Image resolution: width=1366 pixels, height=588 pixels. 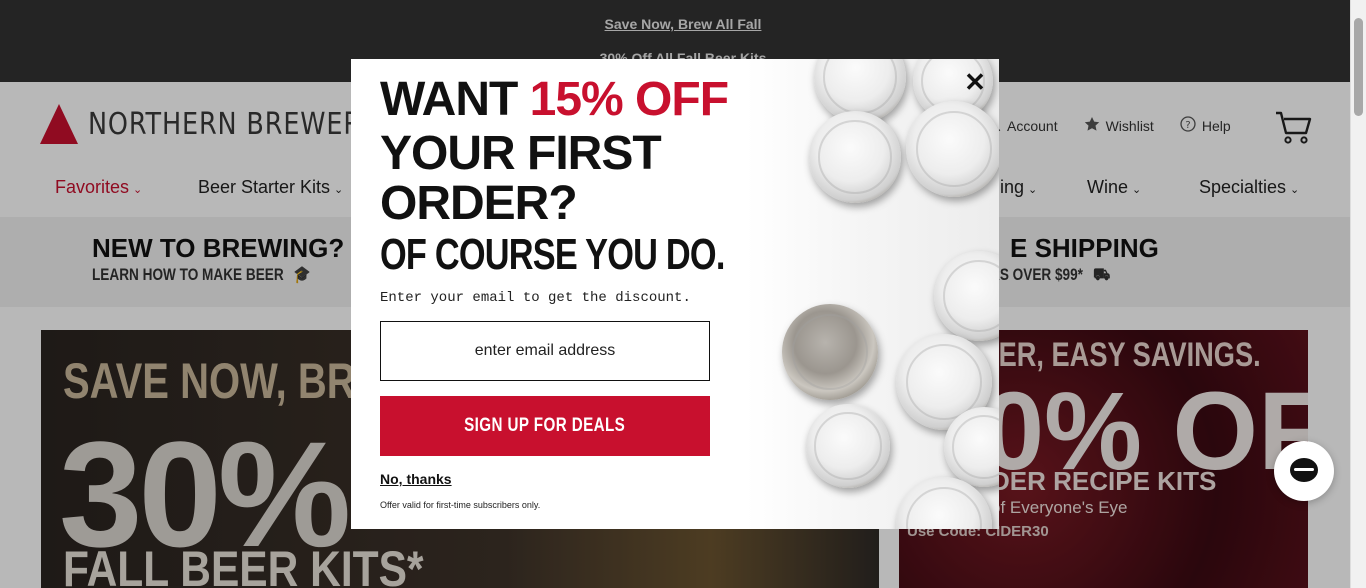 What do you see at coordinates (479, 203) in the screenshot?
I see `modal-headline-3: ORDER?` at bounding box center [479, 203].